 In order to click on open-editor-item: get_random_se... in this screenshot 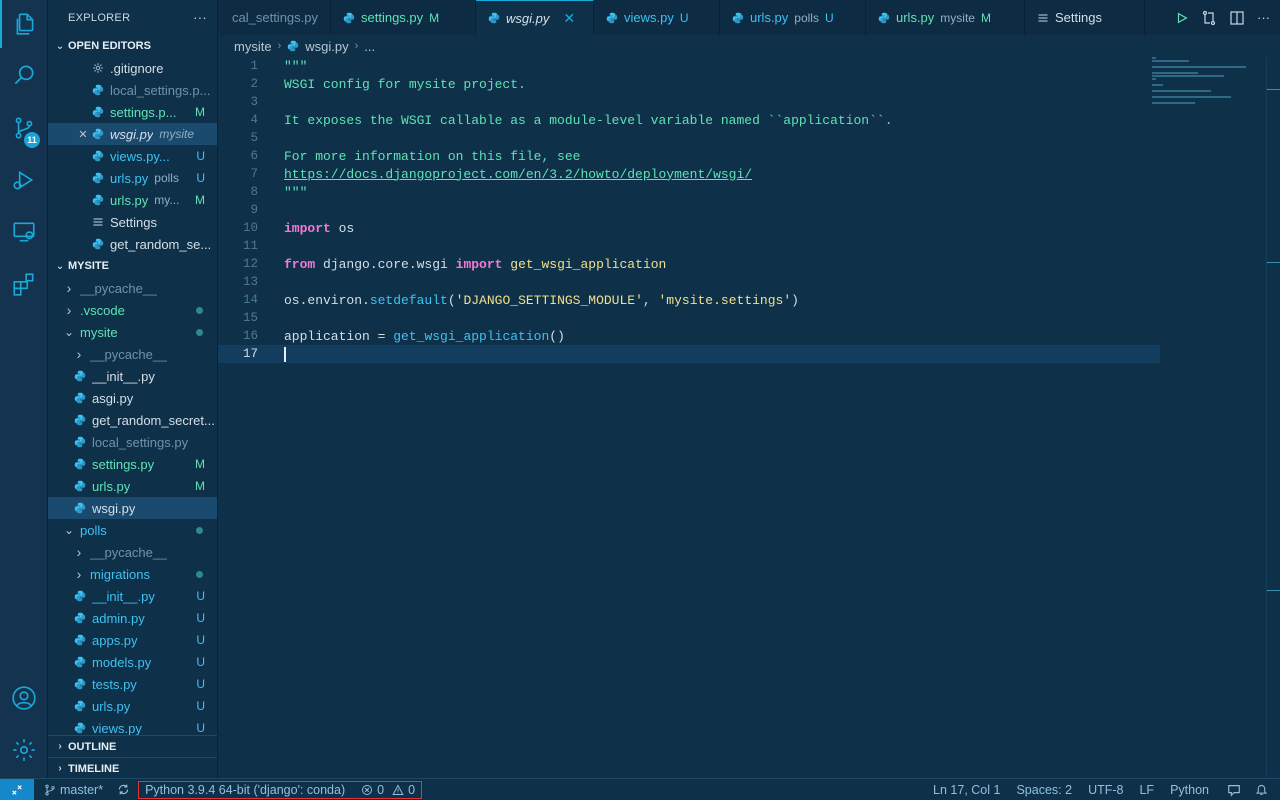, I will do `click(132, 244)`.